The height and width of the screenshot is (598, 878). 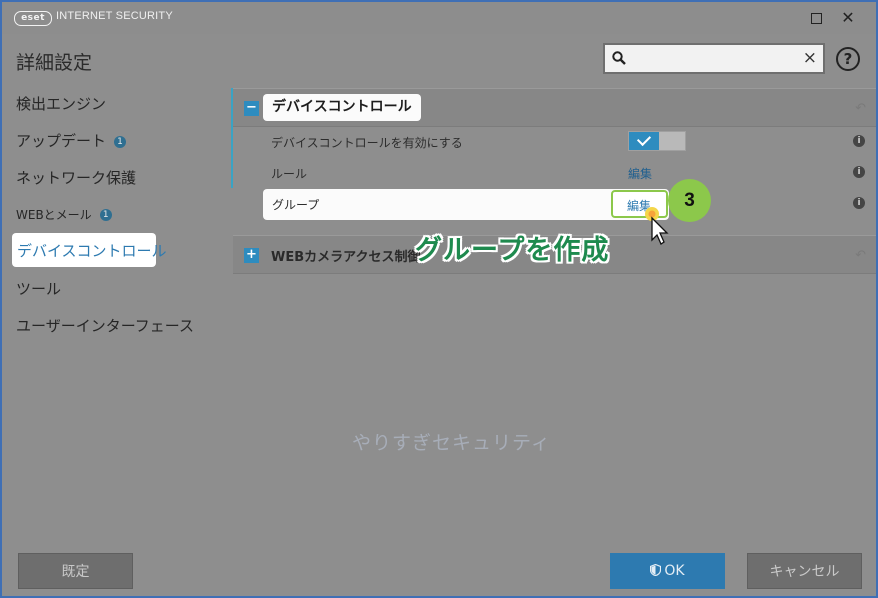 What do you see at coordinates (251, 255) in the screenshot?
I see `expand-icon: +` at bounding box center [251, 255].